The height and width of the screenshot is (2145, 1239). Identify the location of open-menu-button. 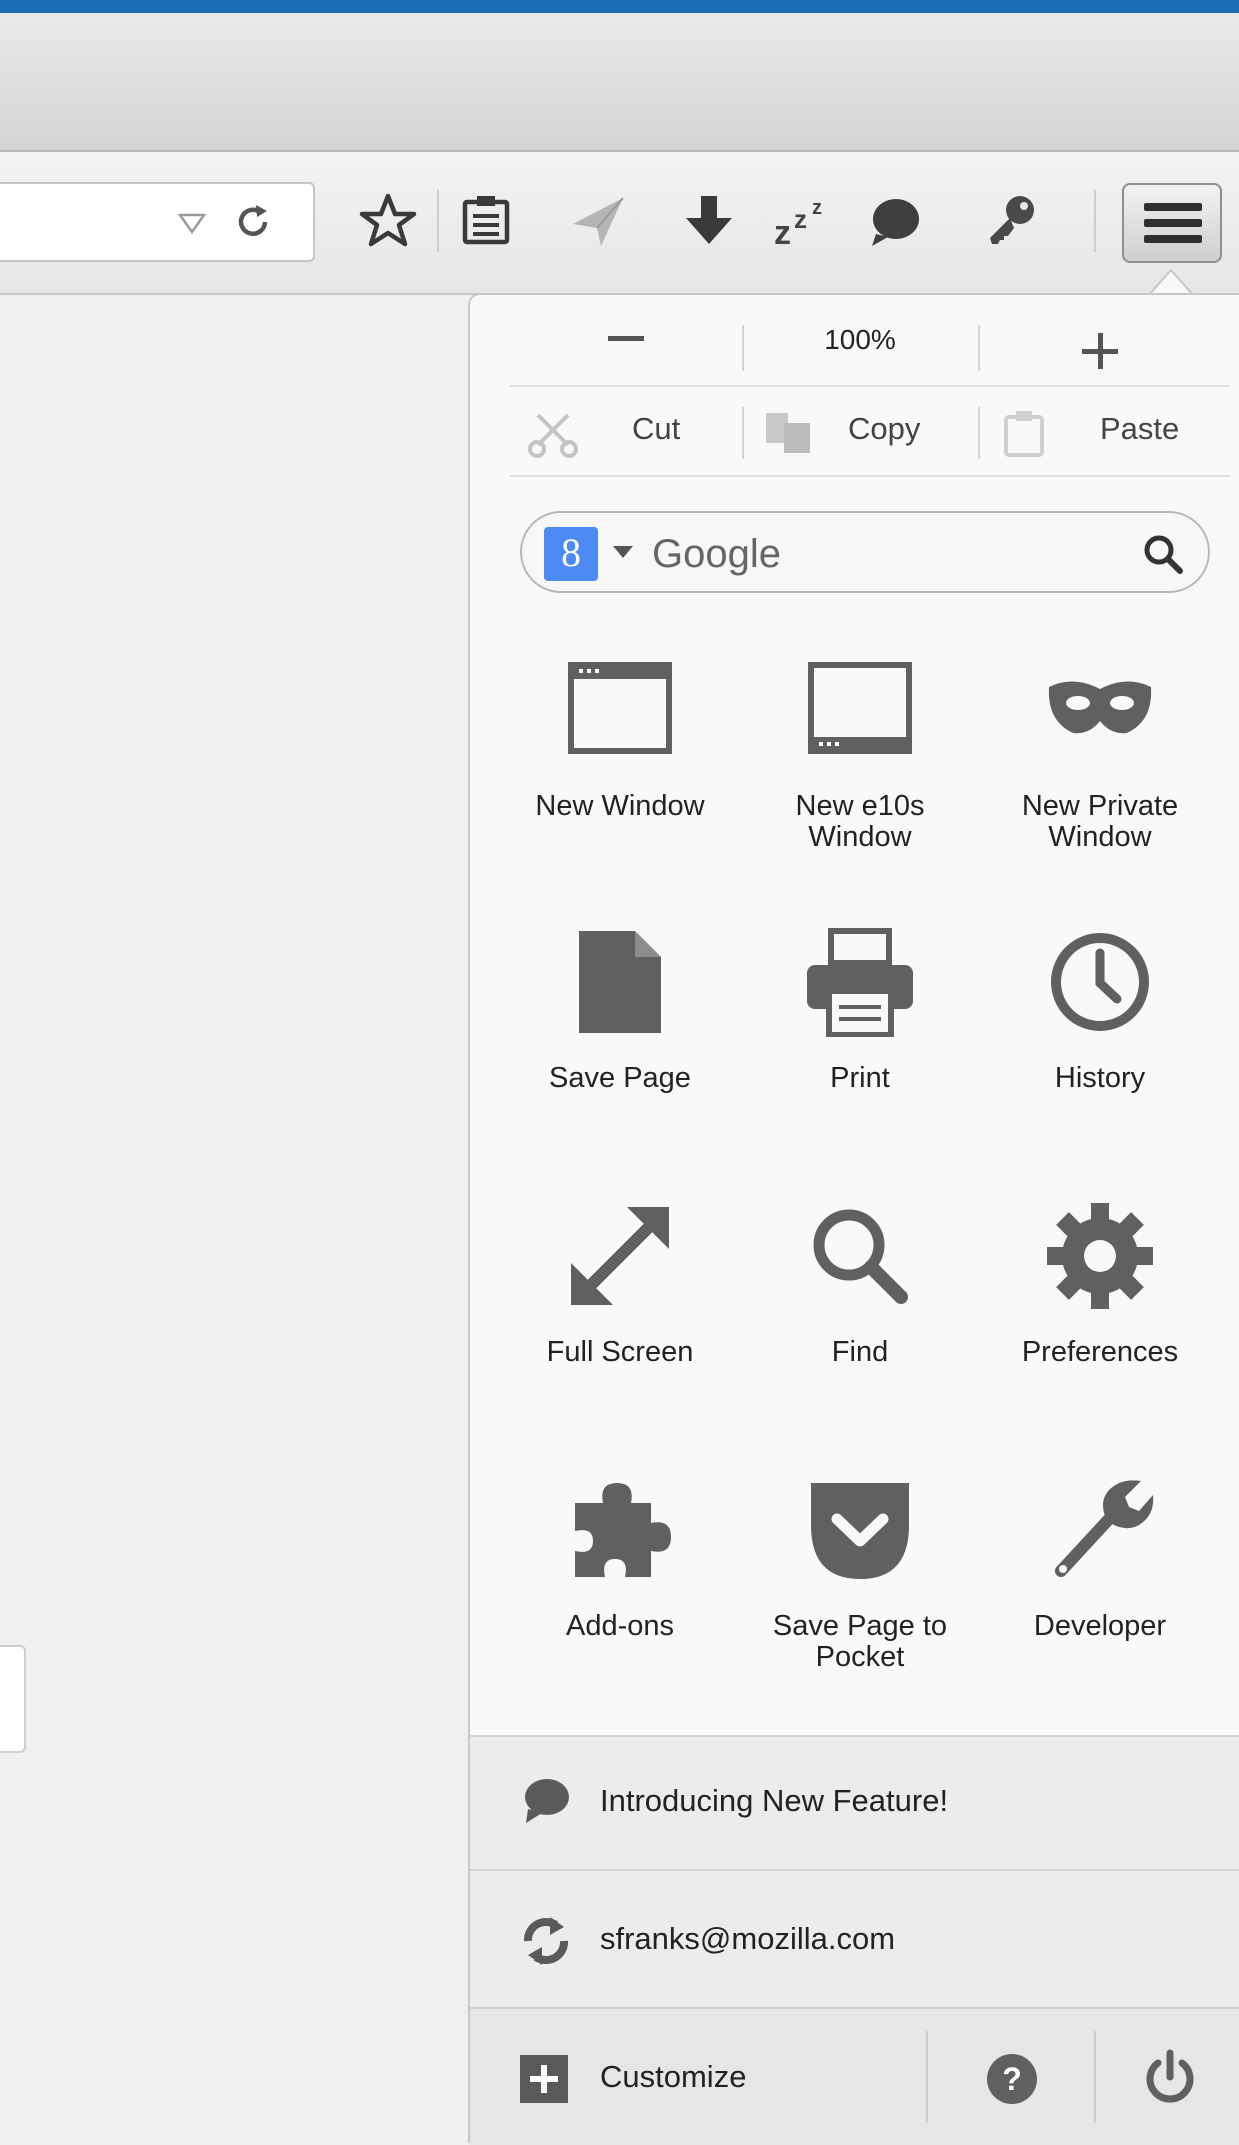
(1172, 223).